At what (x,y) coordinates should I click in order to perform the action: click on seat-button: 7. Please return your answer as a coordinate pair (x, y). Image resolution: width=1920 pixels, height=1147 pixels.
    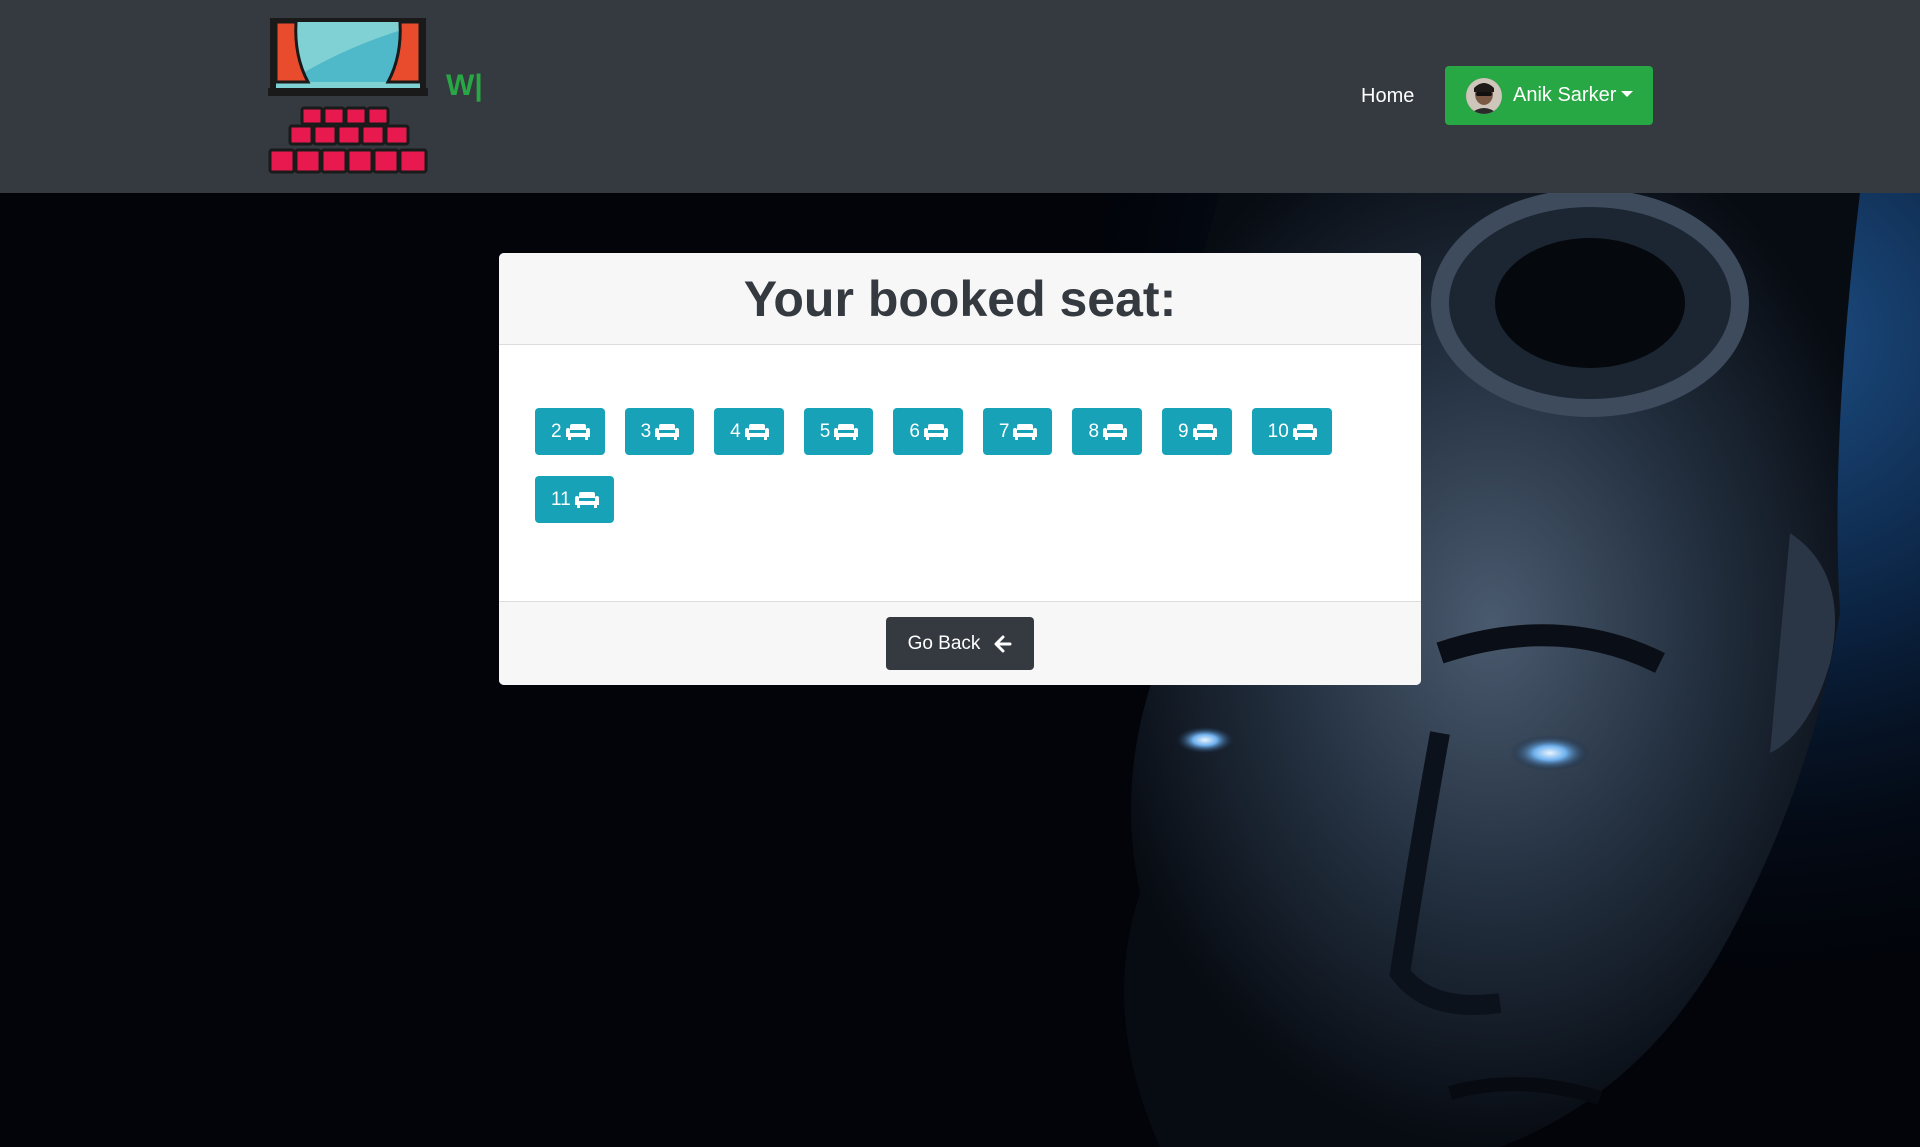
    Looking at the image, I should click on (1017, 431).